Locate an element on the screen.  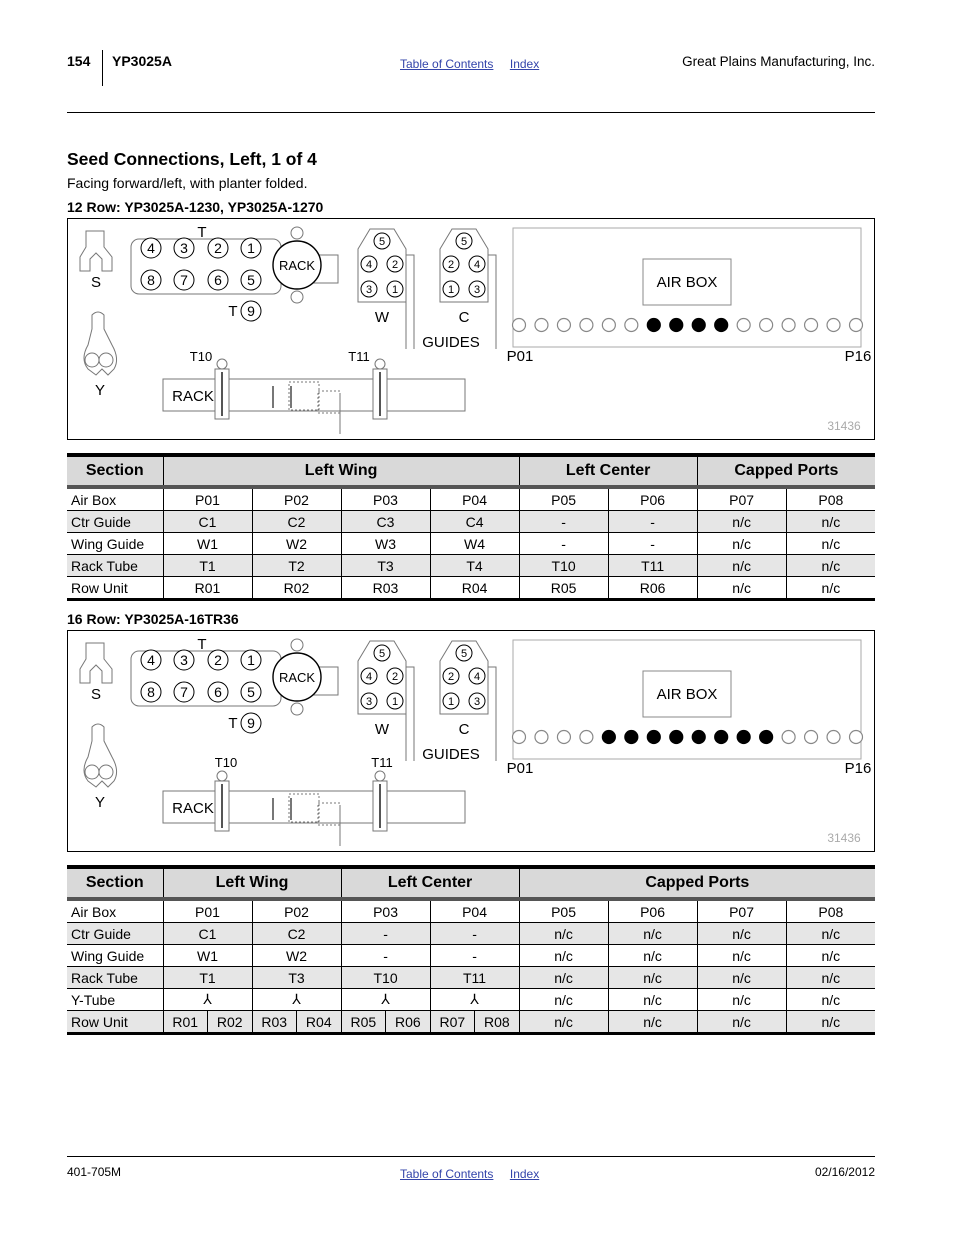
t10-label: T10 is located at coordinates (201, 356).